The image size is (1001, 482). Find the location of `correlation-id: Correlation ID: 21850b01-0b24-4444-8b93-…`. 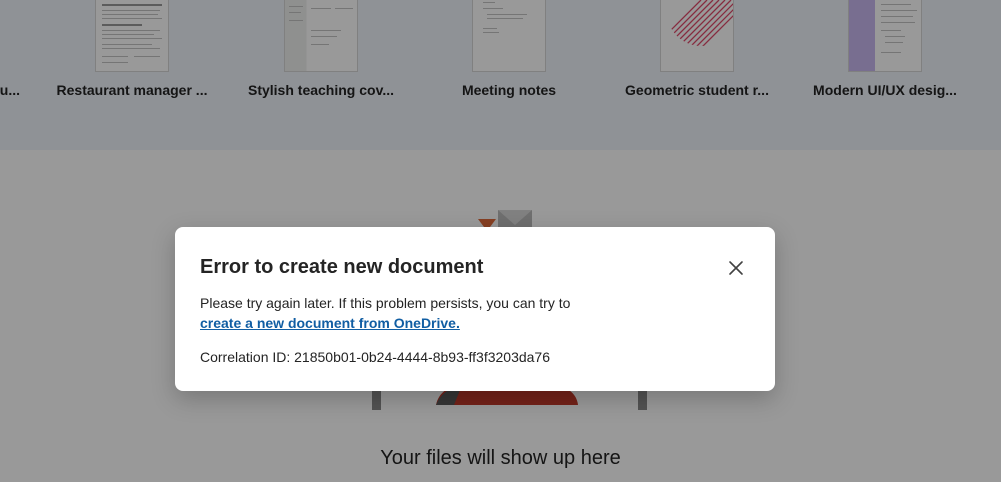

correlation-id: Correlation ID: 21850b01-0b24-4444-8b93-… is located at coordinates (375, 357).